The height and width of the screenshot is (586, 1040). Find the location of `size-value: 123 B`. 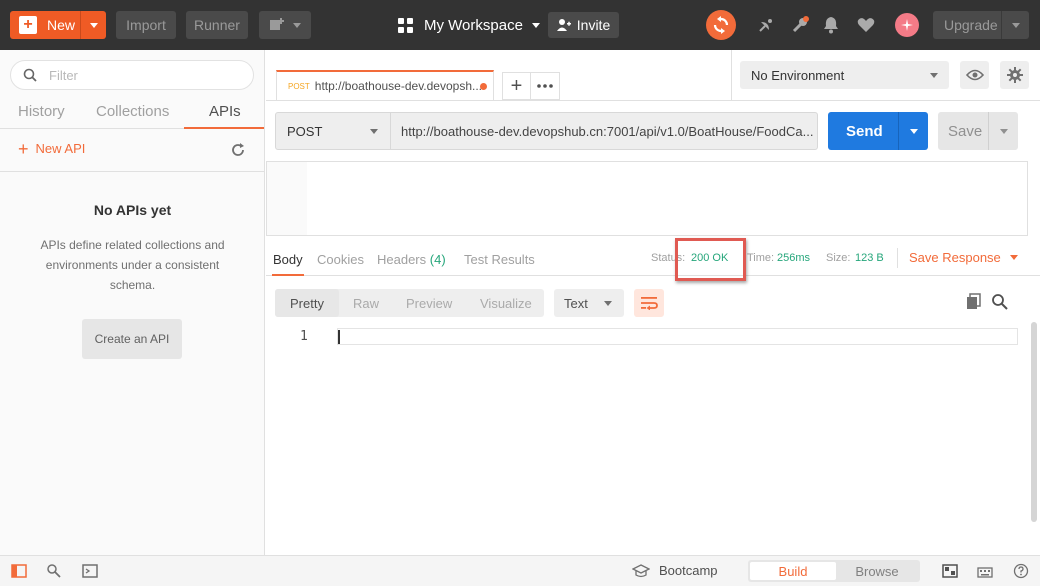

size-value: 123 B is located at coordinates (869, 258).